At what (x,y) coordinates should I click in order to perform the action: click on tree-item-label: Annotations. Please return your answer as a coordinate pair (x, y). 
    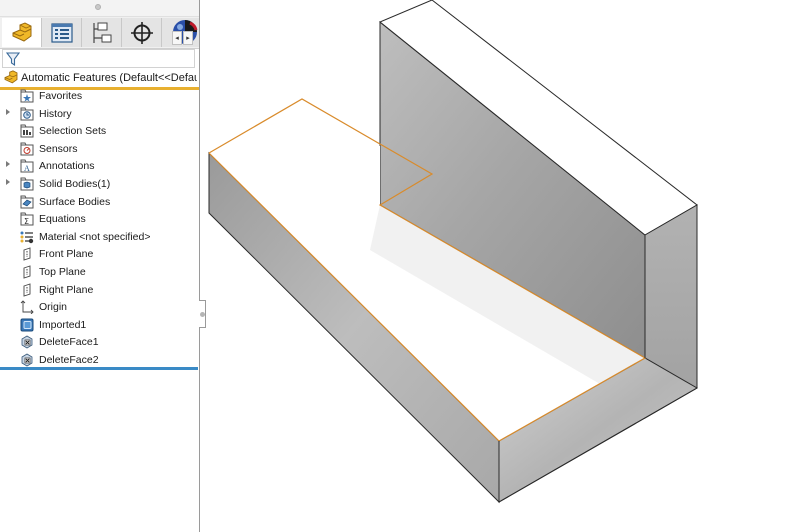
    Looking at the image, I should click on (67, 166).